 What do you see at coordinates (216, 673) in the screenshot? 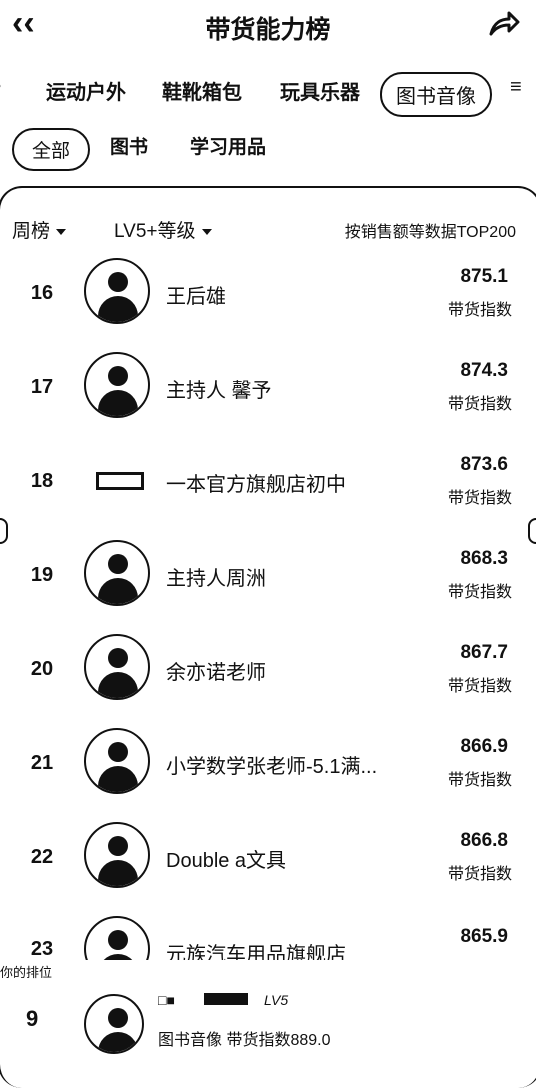
I see `creator-name: 余亦诺老师` at bounding box center [216, 673].